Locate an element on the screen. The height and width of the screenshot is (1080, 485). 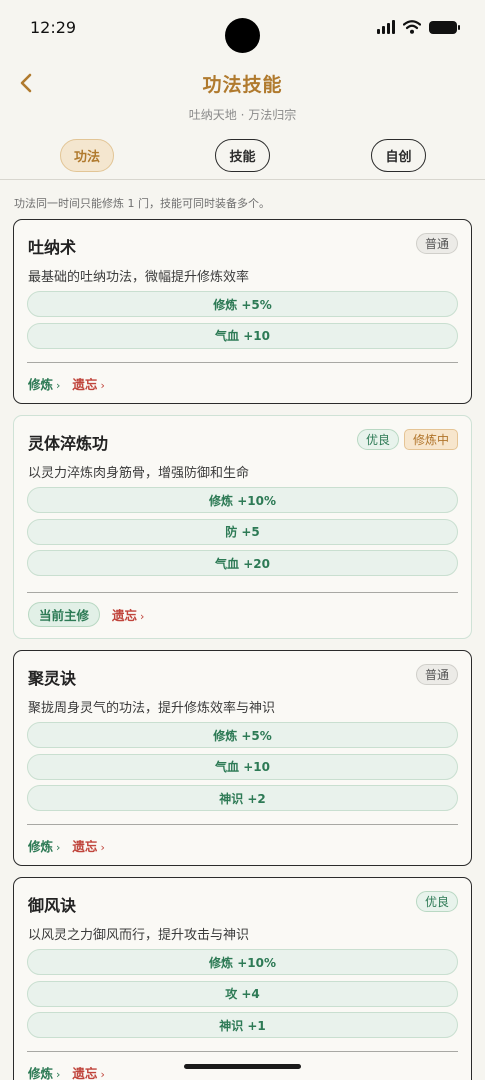
card-actions: 当前主修 遗忘 › is located at coordinates (86, 614).